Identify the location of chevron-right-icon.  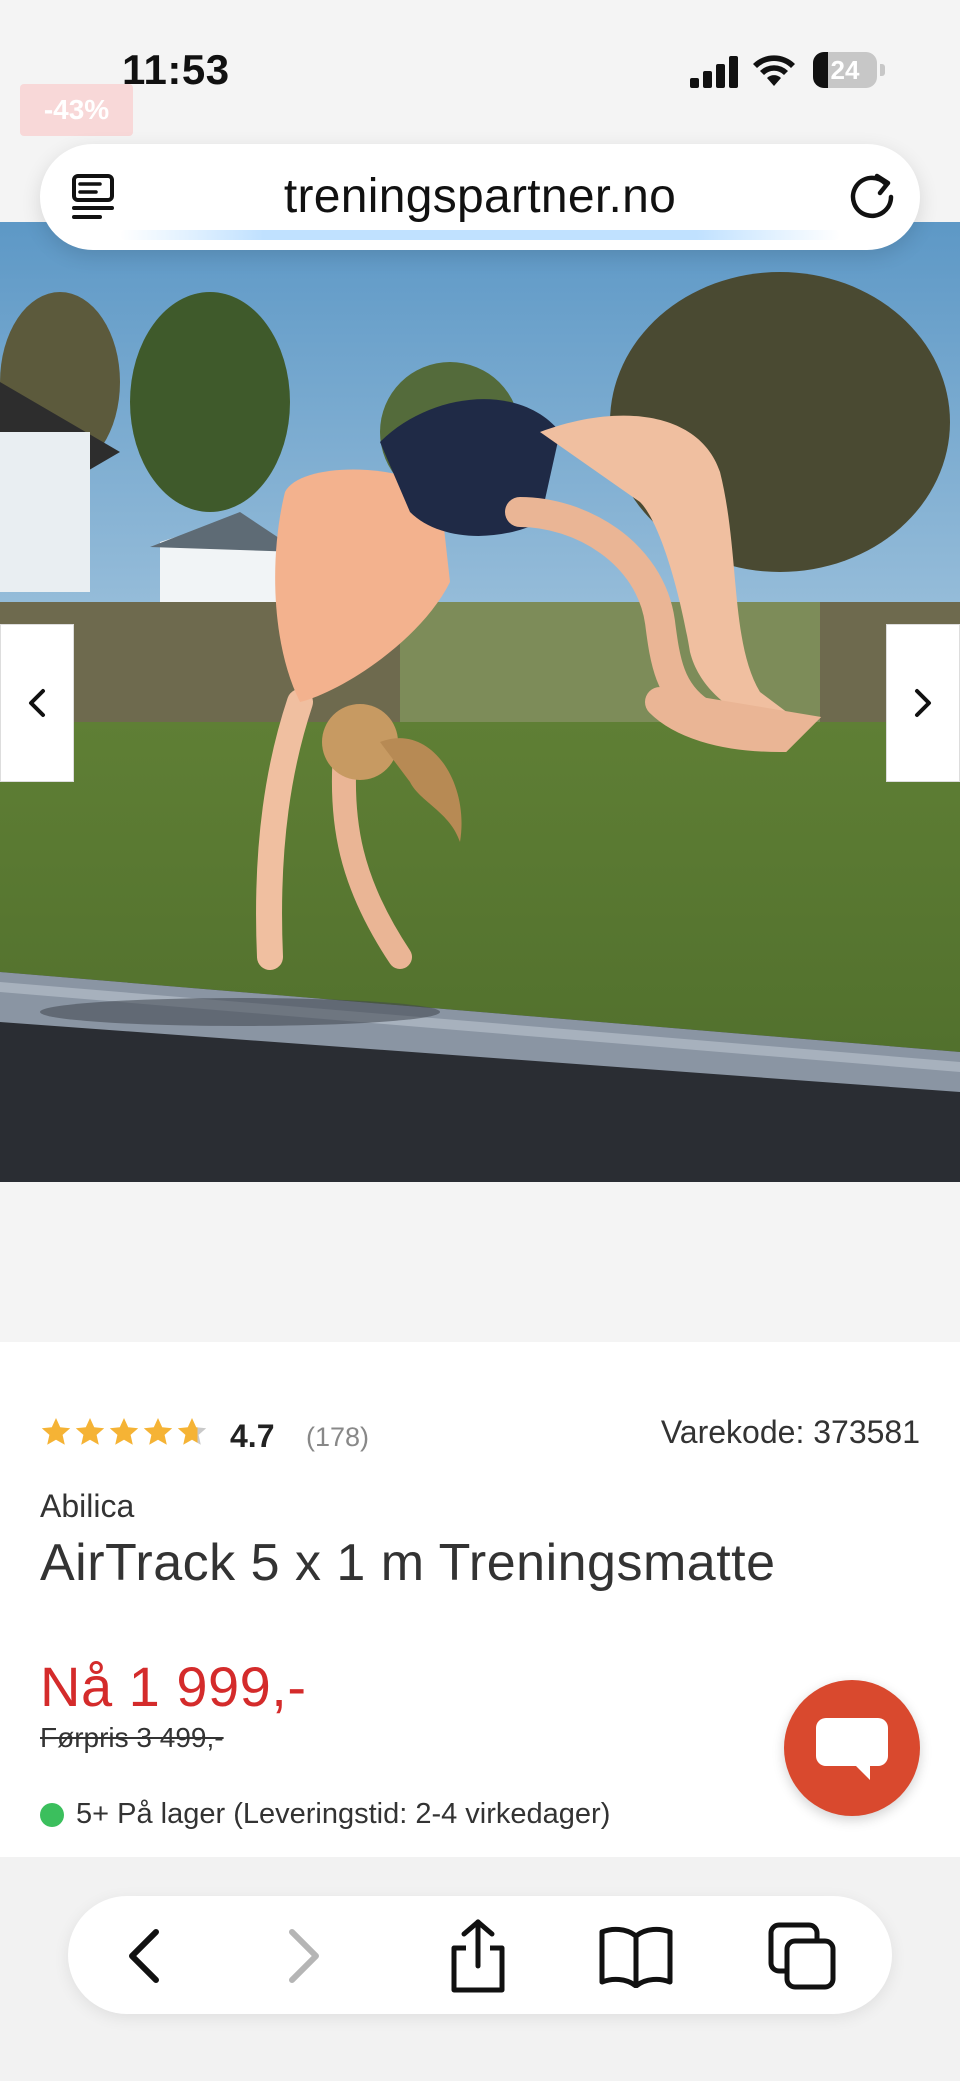
(923, 703).